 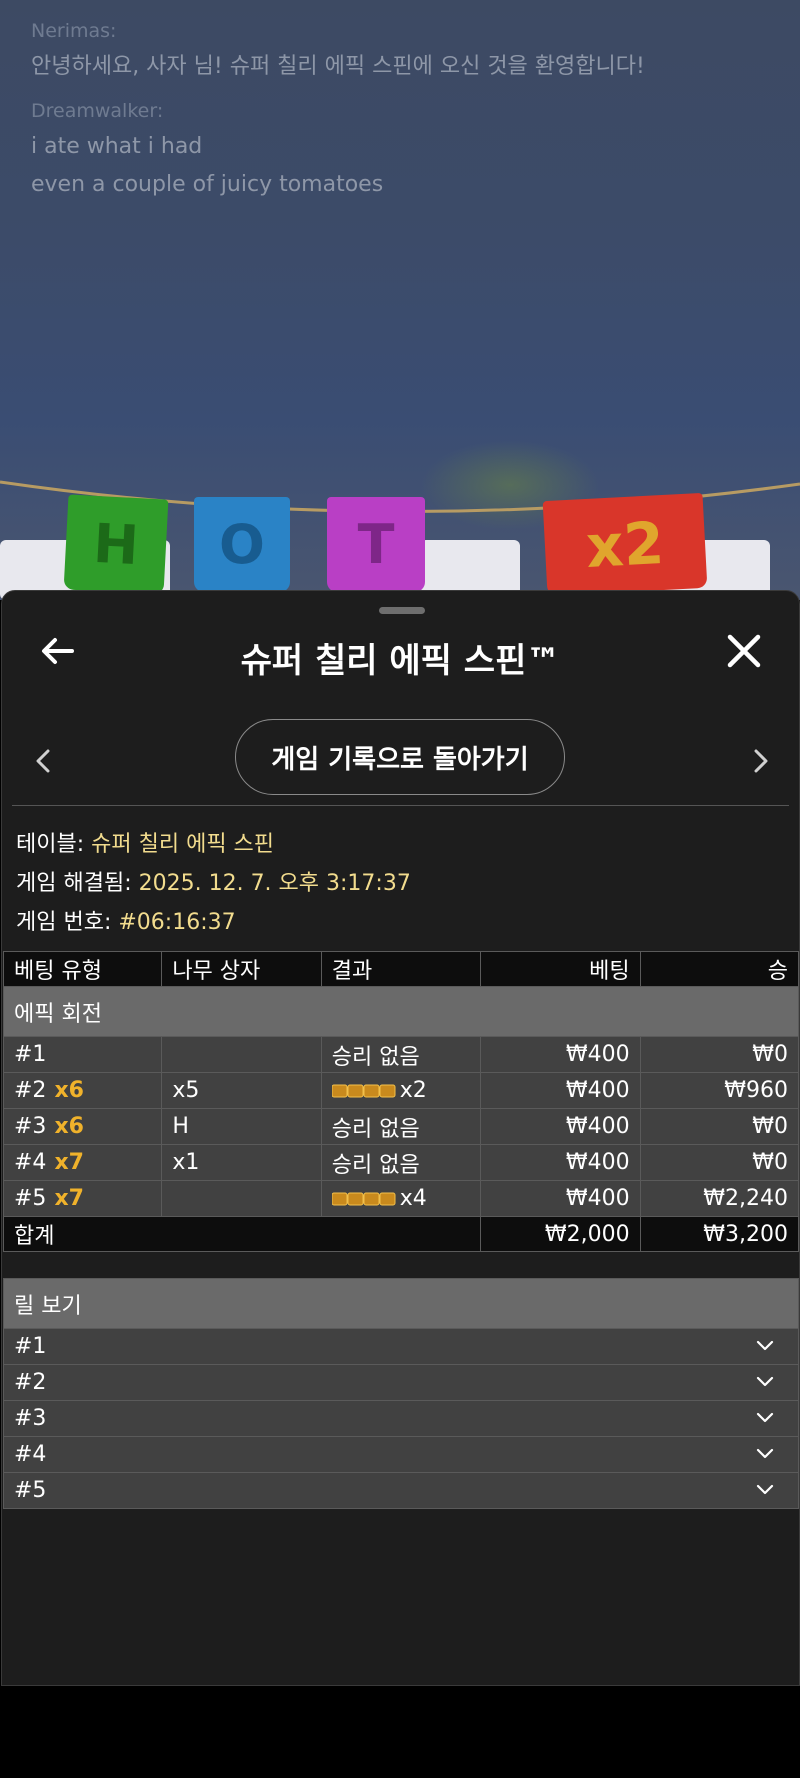 I want to click on table-row: #5 x7 x4 ₩400 ₩2,240, so click(x=400, y=1198).